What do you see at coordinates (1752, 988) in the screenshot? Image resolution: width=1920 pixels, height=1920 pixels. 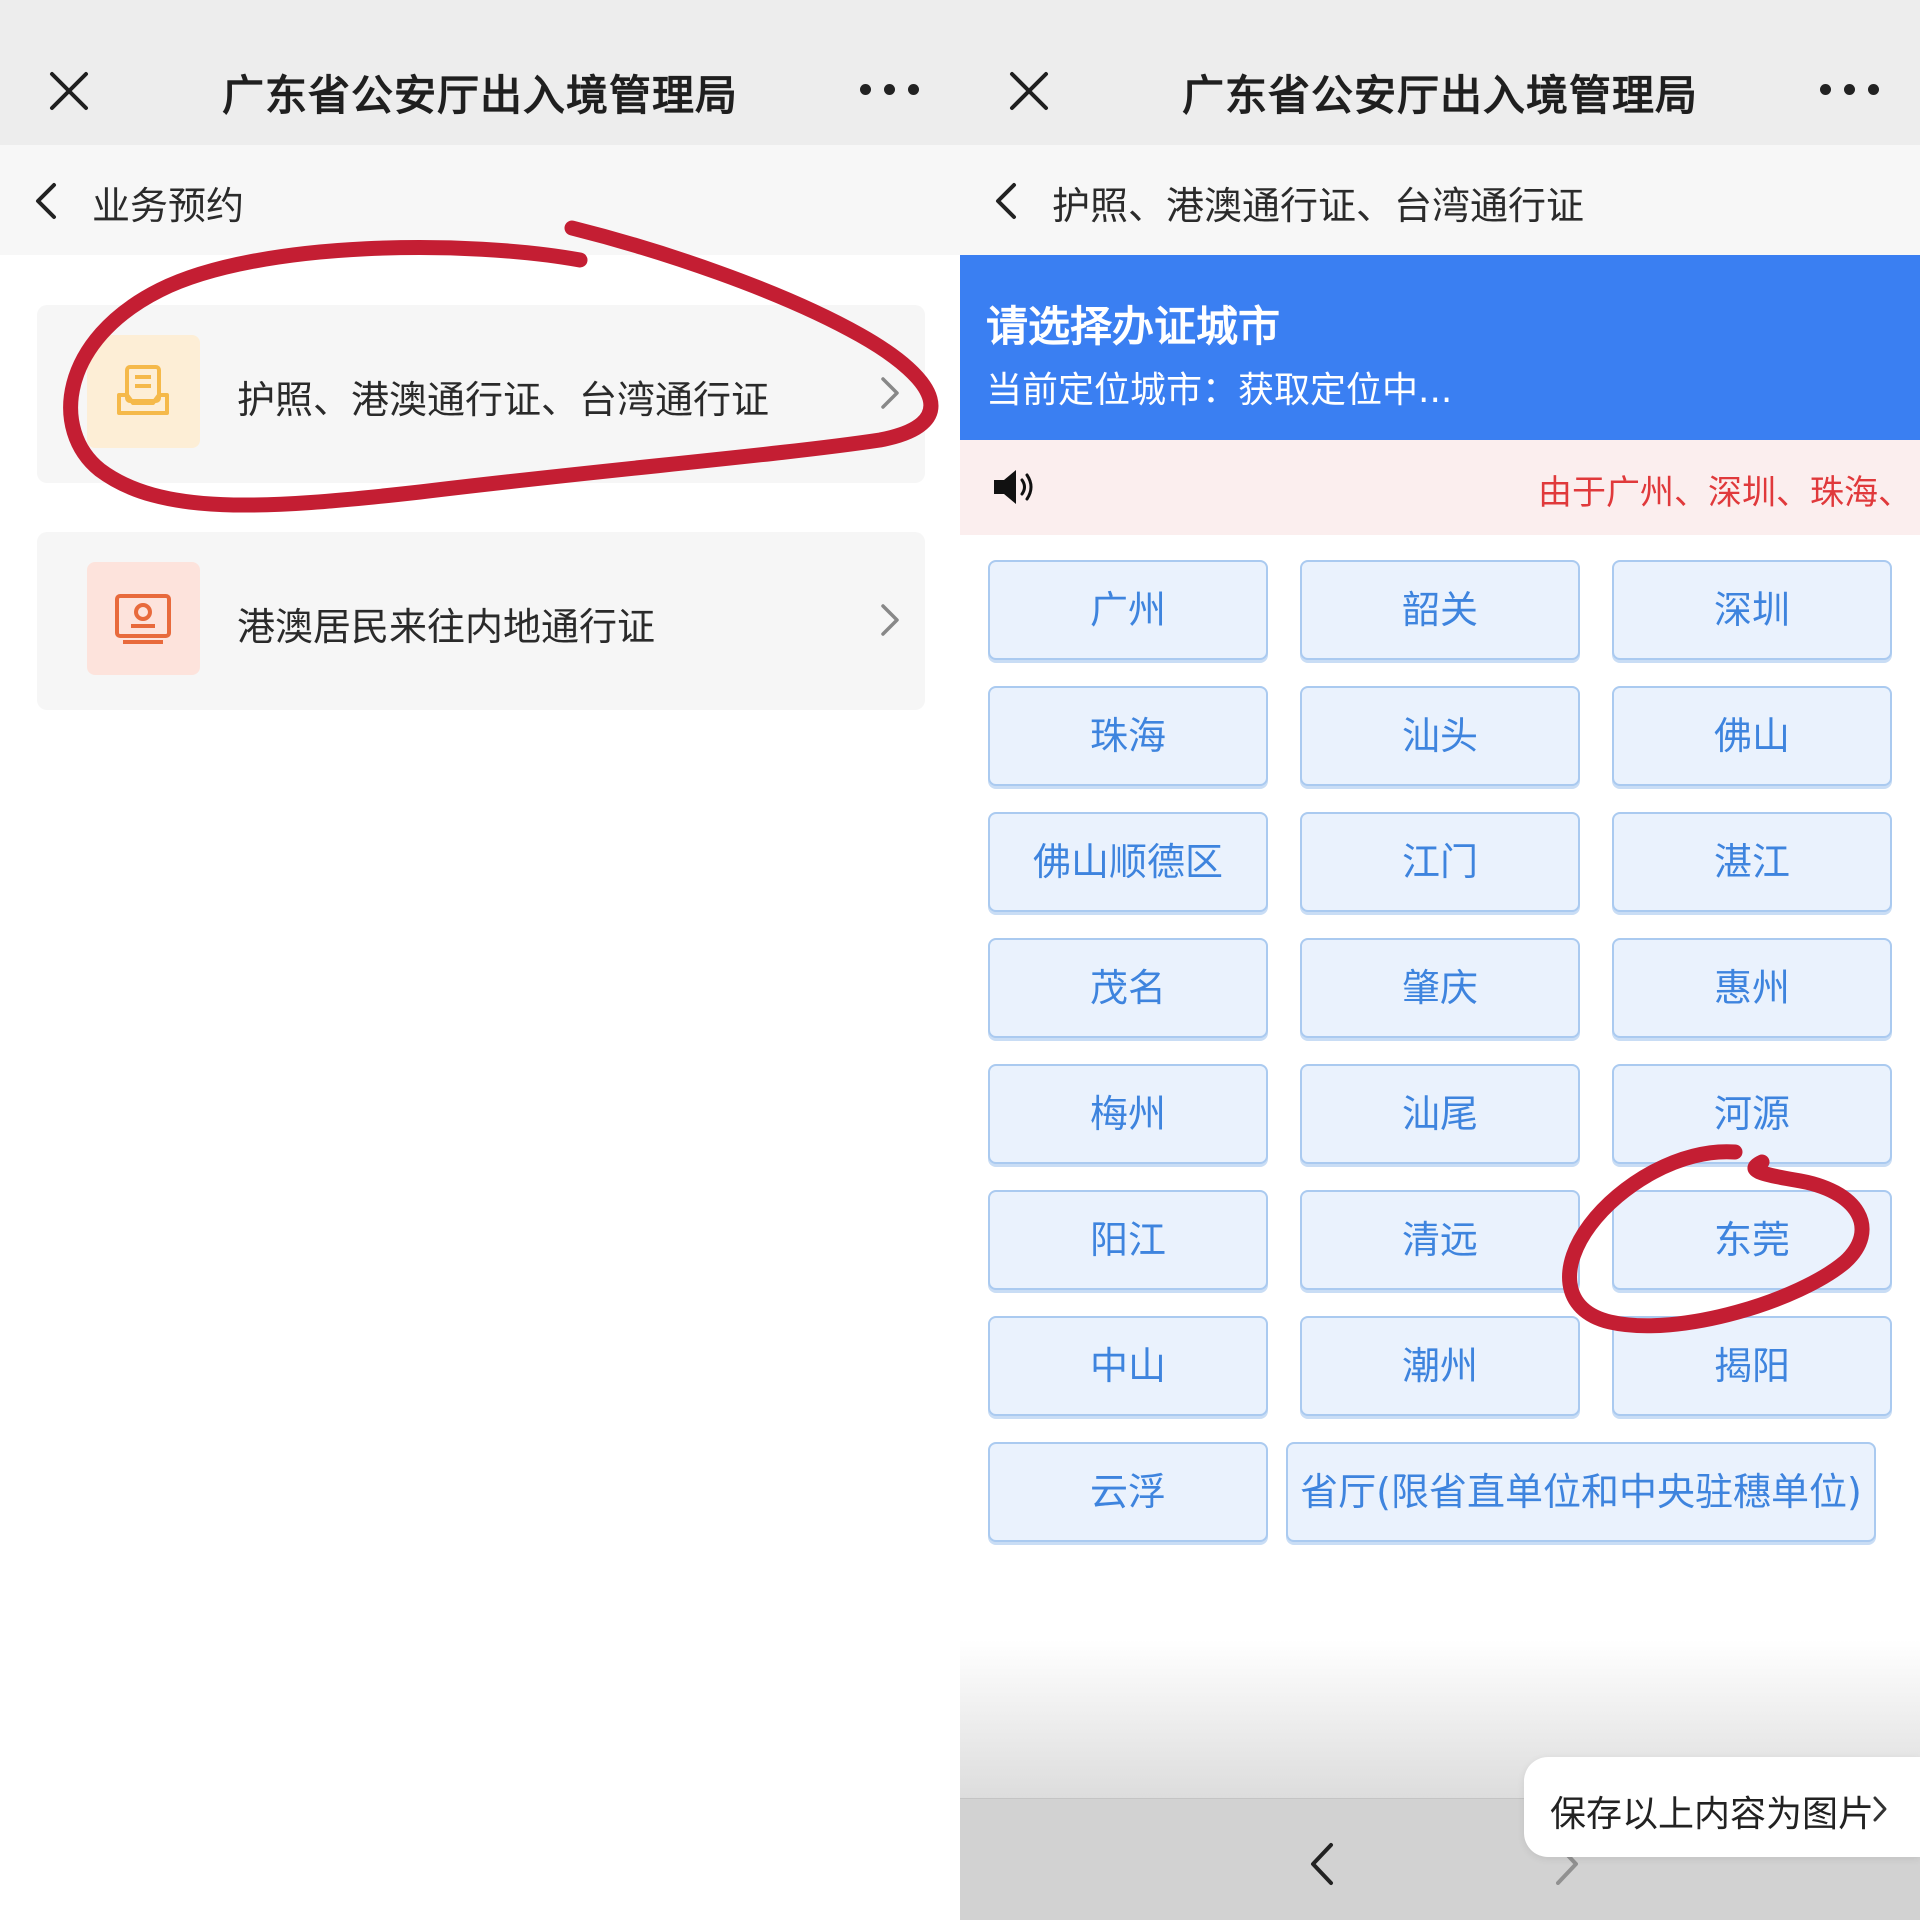 I see `city-button: 惠州` at bounding box center [1752, 988].